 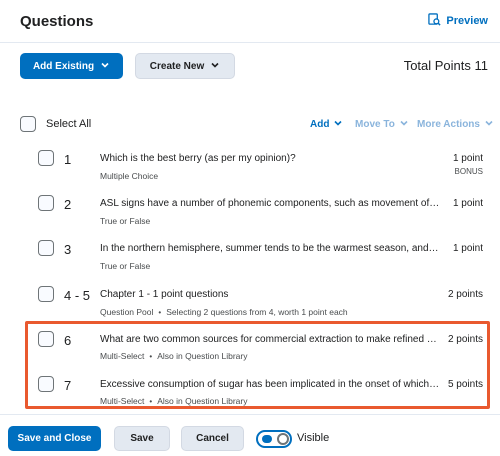 I want to click on cancel-label: Cancel, so click(x=212, y=438).